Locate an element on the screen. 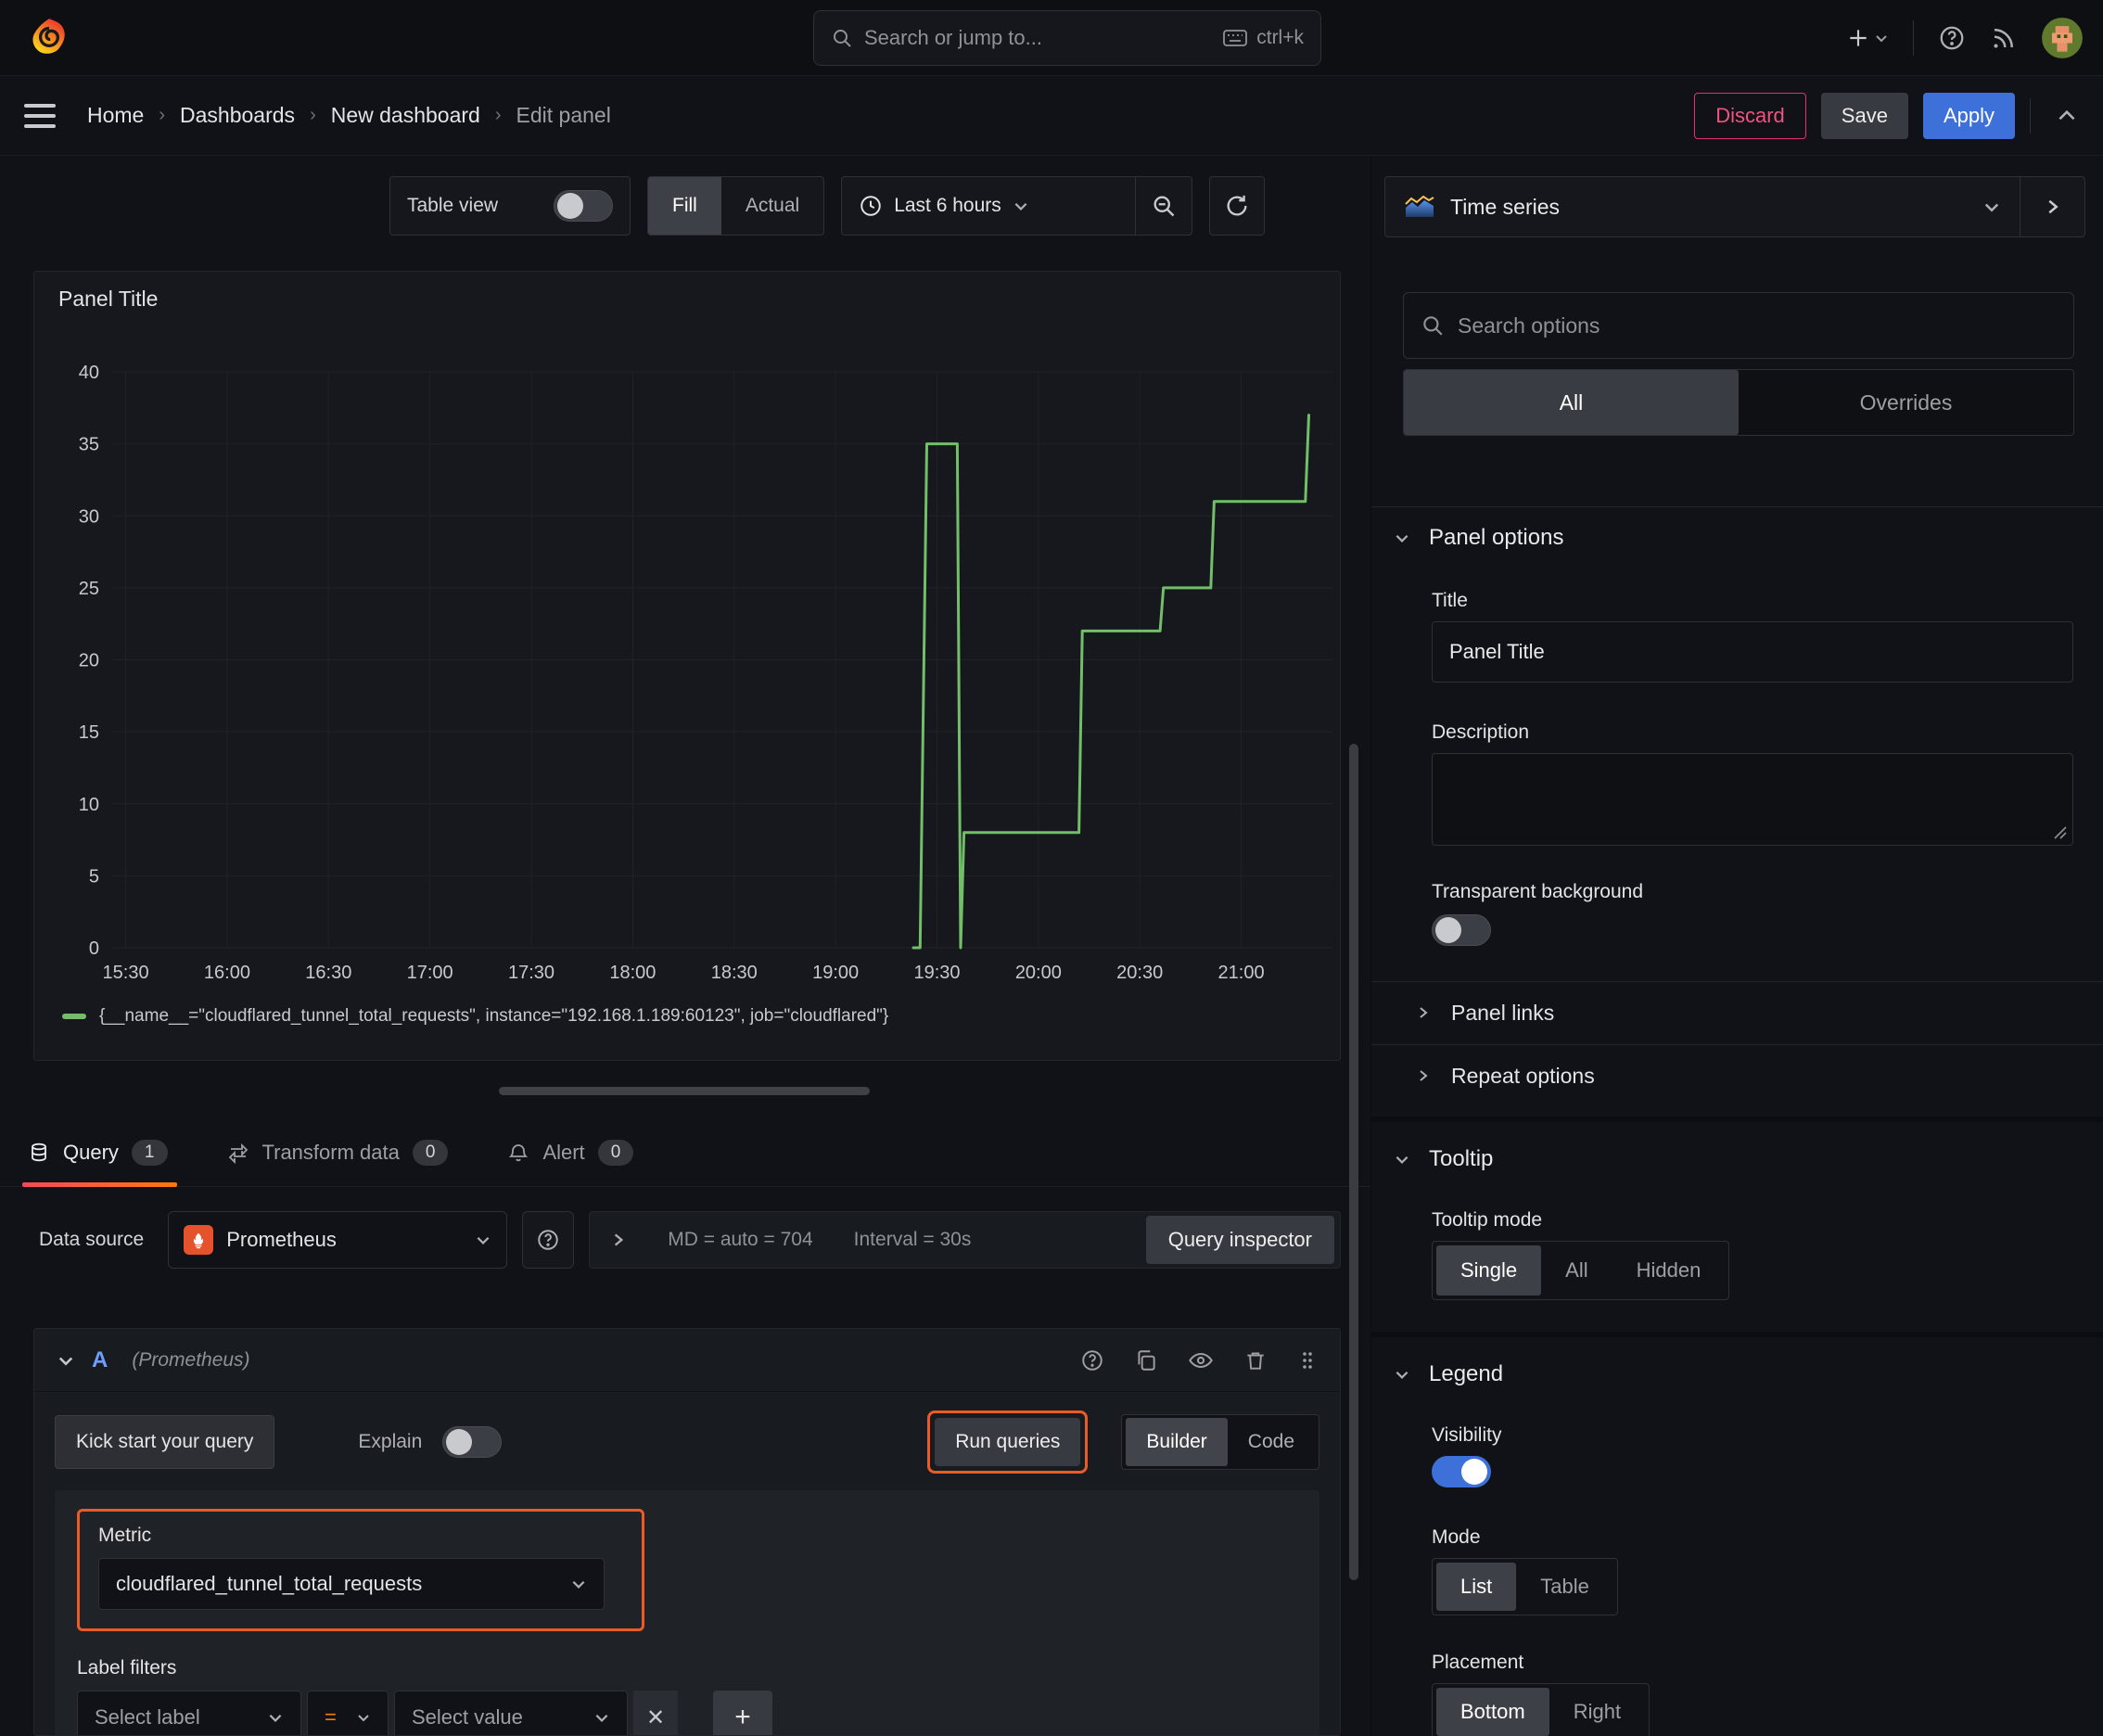 The height and width of the screenshot is (1736, 2103). prometheus-icon is located at coordinates (199, 1240).